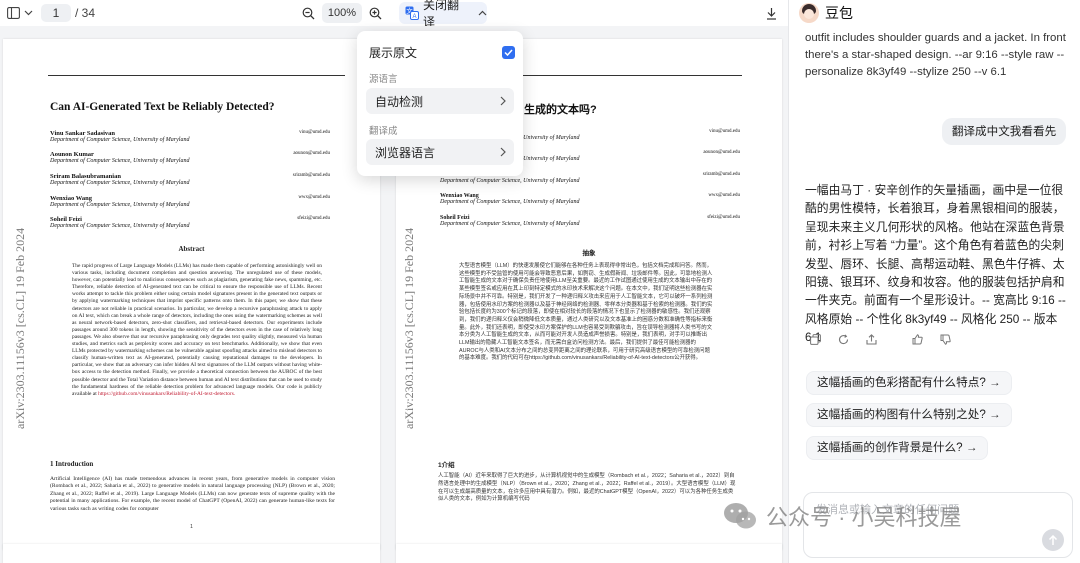 Image resolution: width=1080 pixels, height=563 pixels. Describe the element at coordinates (383, 79) in the screenshot. I see `source-language-heading: 源语言` at that location.